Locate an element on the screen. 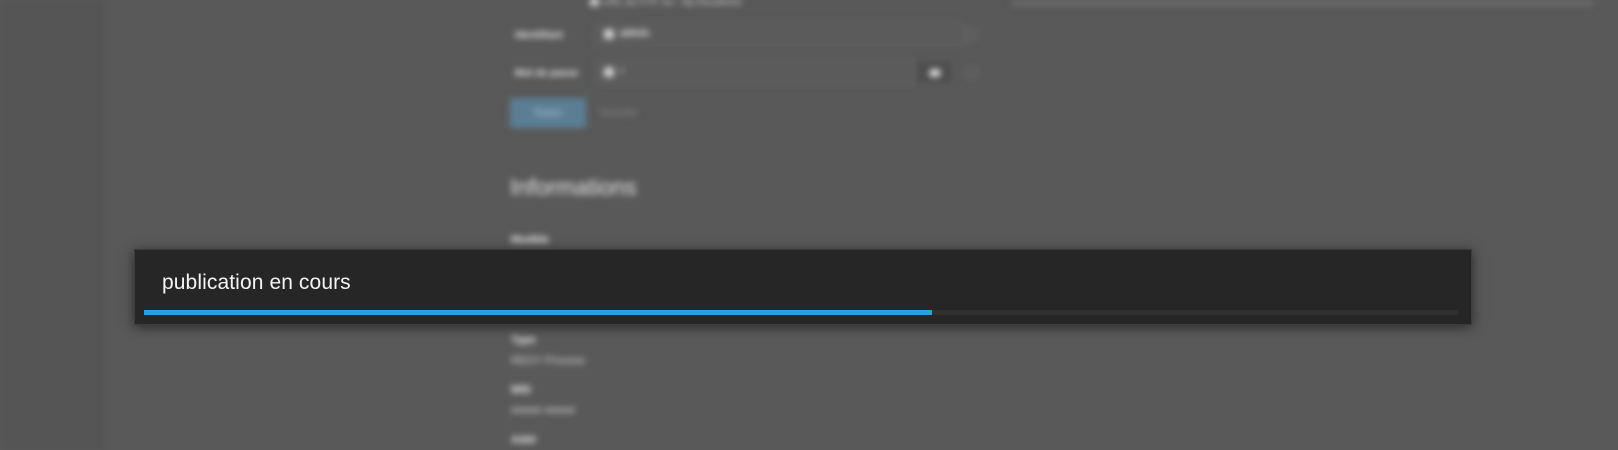 Image resolution: width=1618 pixels, height=450 pixels. show-password-button is located at coordinates (934, 72).